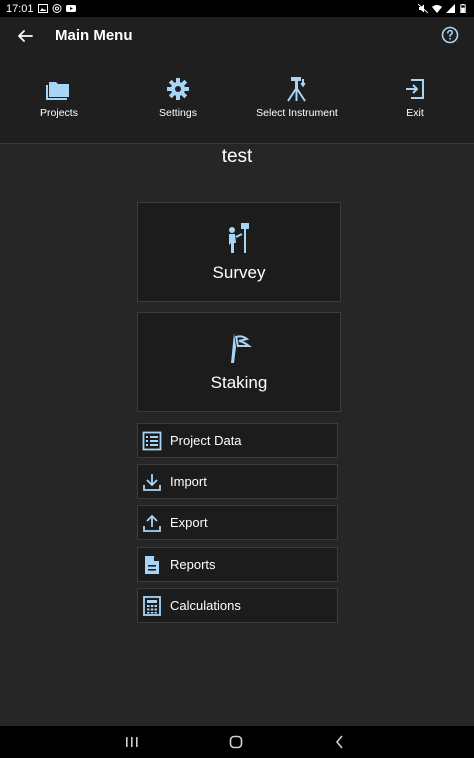 This screenshot has width=474, height=758. Describe the element at coordinates (239, 272) in the screenshot. I see `survey-label: Survey` at that location.